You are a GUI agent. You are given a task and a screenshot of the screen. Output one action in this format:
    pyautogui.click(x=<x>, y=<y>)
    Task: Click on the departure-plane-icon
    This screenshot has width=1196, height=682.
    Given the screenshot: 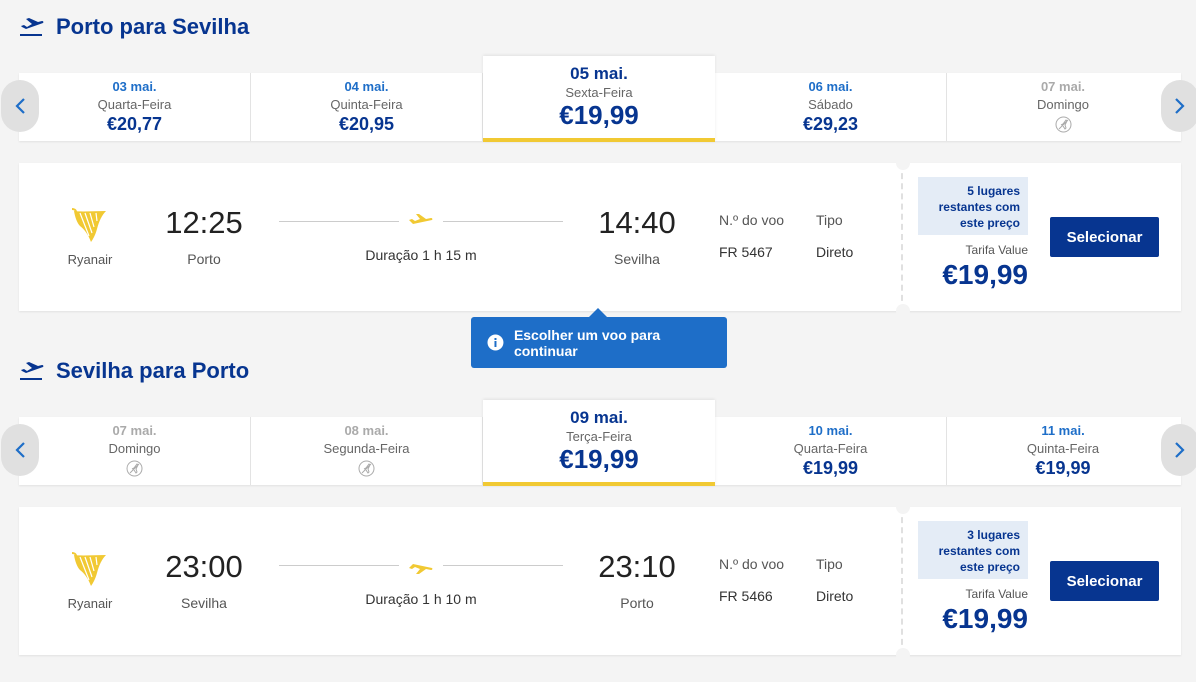 What is the action you would take?
    pyautogui.click(x=32, y=371)
    